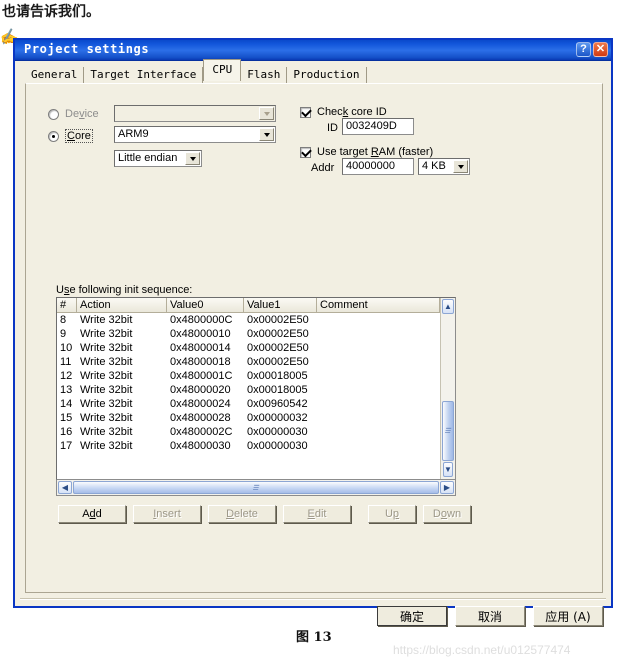 The image size is (630, 664). What do you see at coordinates (222, 70) in the screenshot?
I see `tab-cpu: CPU` at bounding box center [222, 70].